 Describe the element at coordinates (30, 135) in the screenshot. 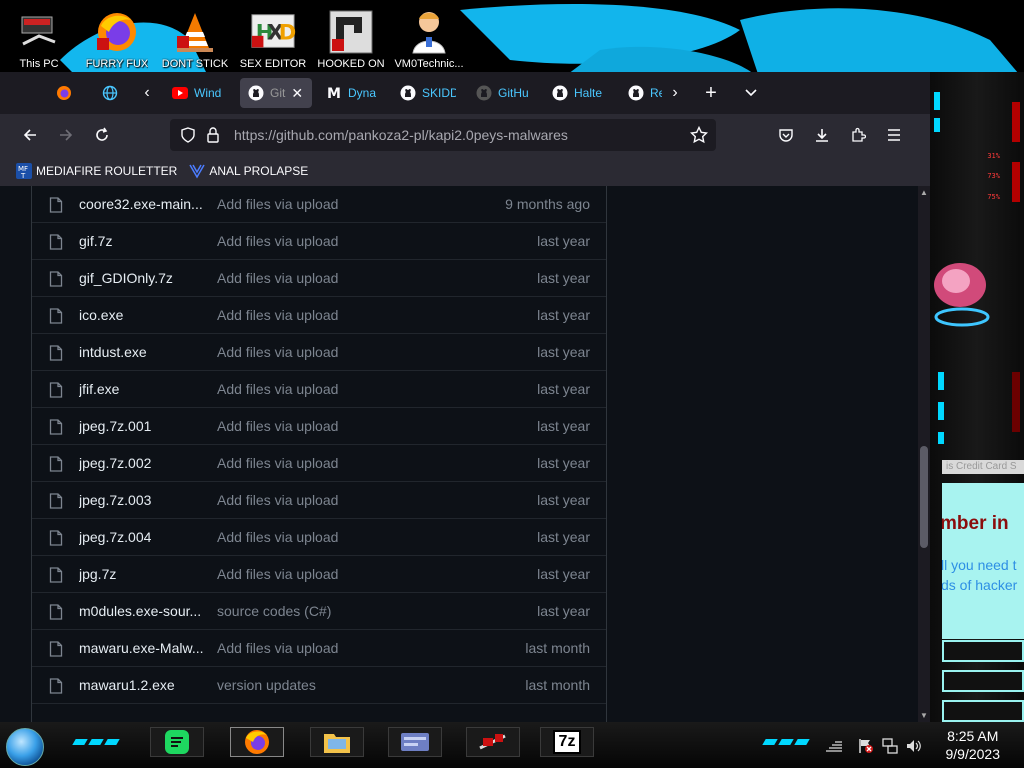

I see `back-button` at that location.